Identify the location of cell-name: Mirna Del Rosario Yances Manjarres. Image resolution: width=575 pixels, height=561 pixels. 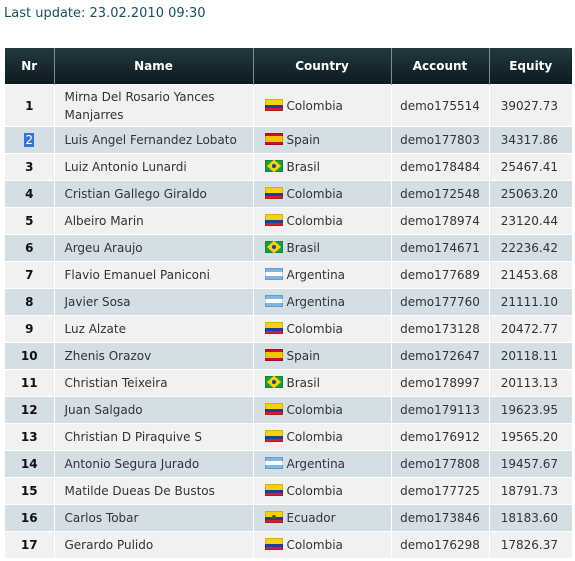
(153, 105).